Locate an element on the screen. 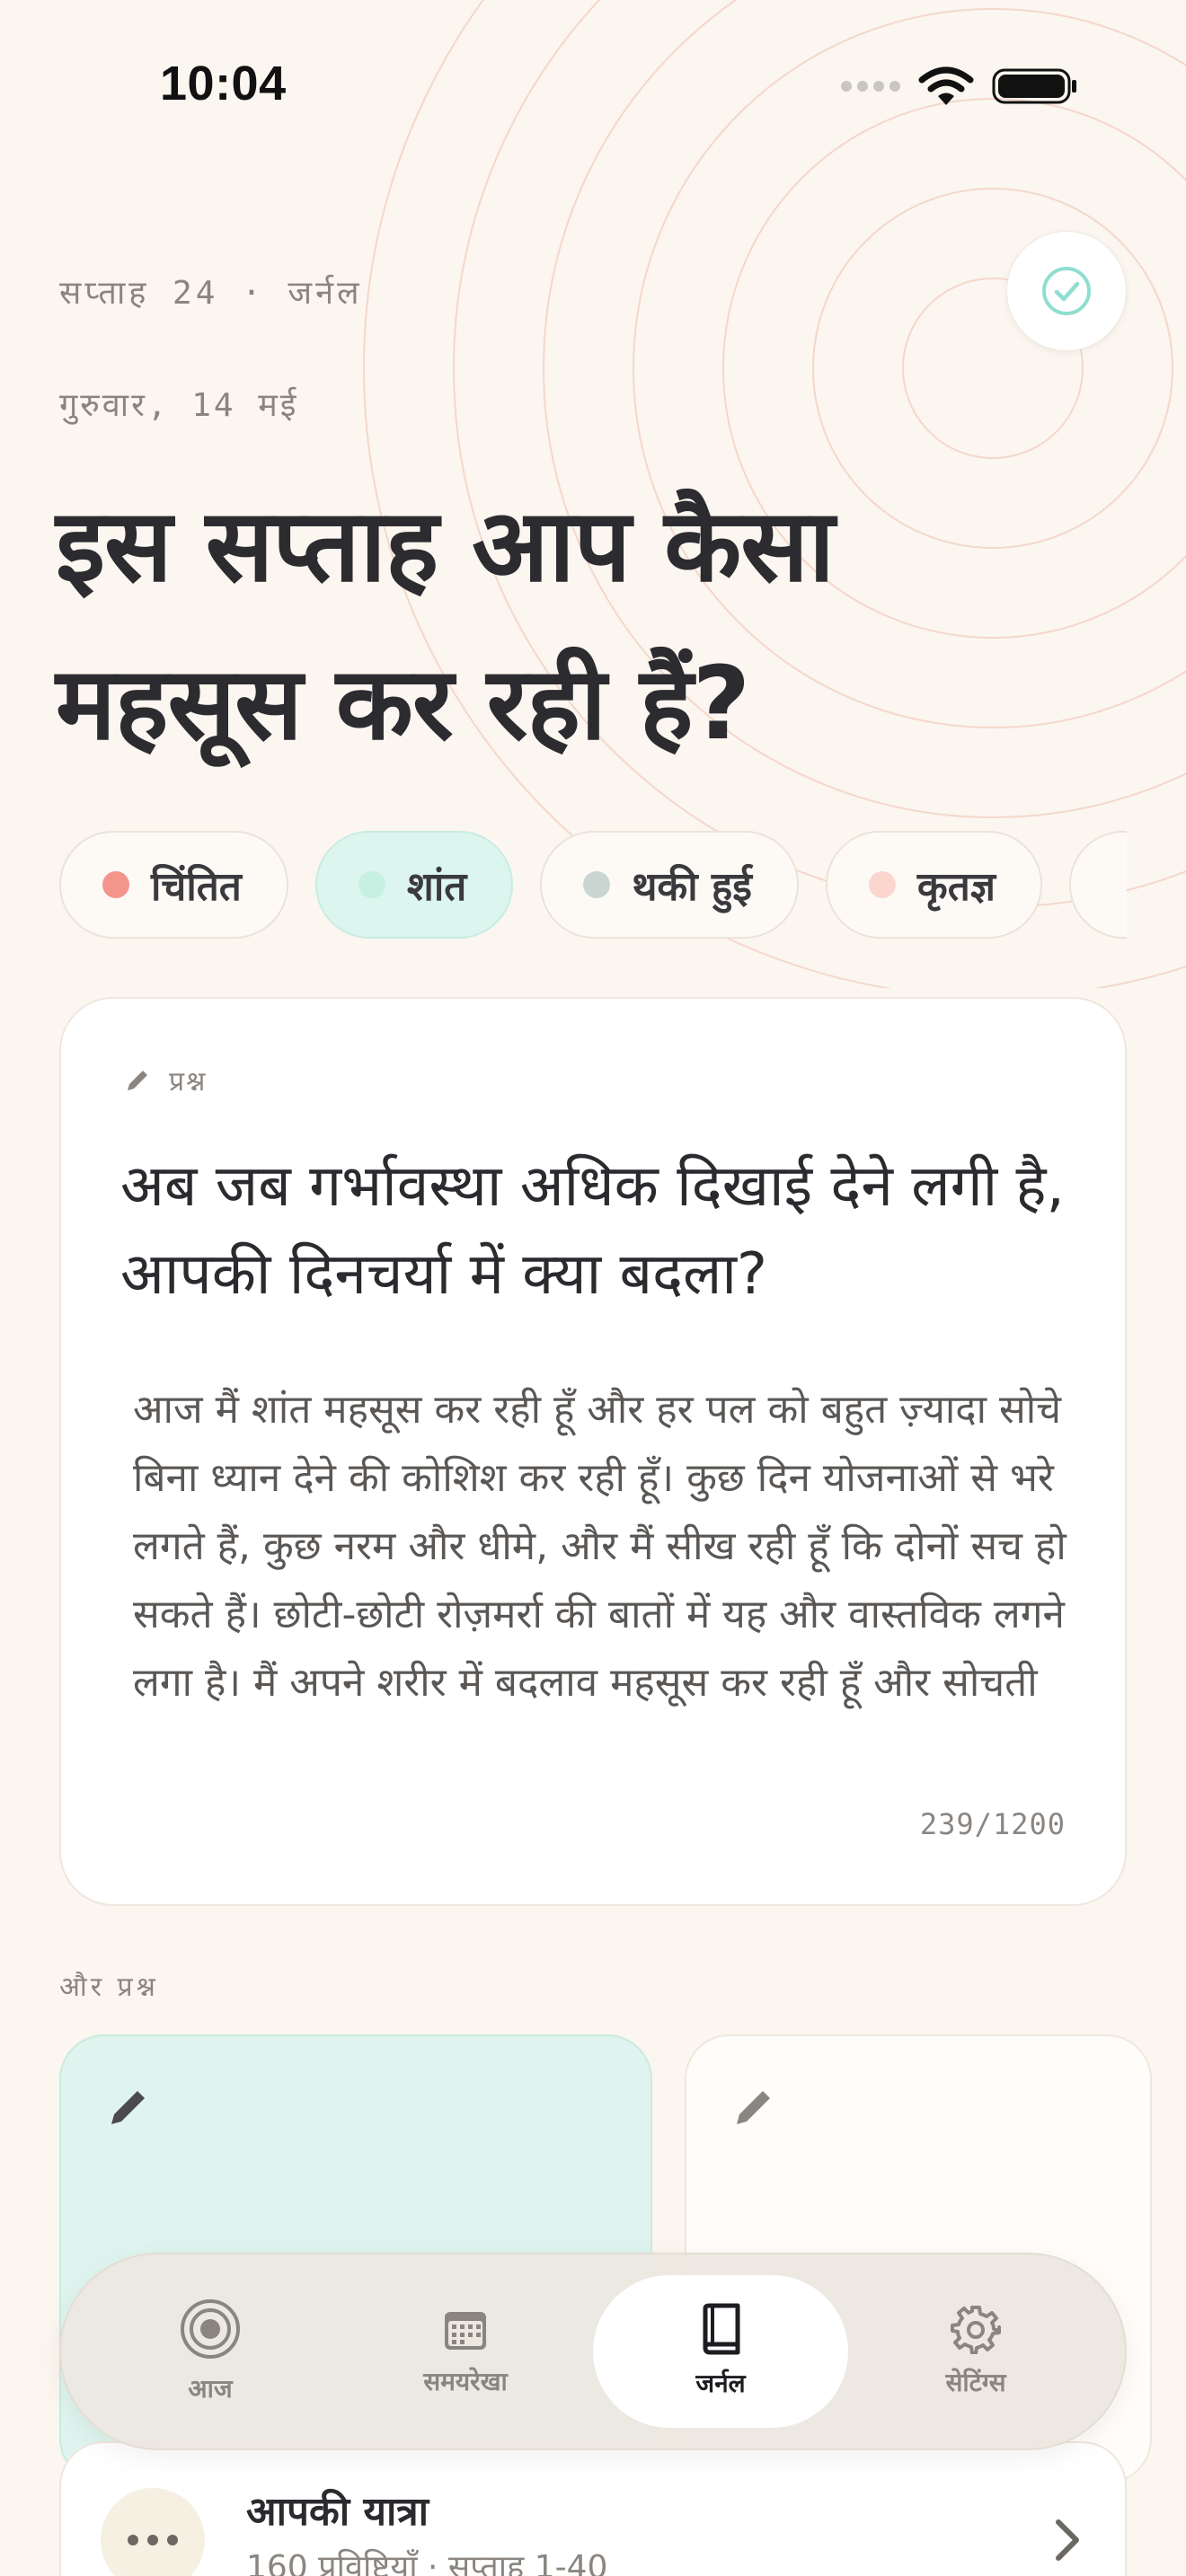  tab-settings: सेटिंग्स is located at coordinates (975, 2351).